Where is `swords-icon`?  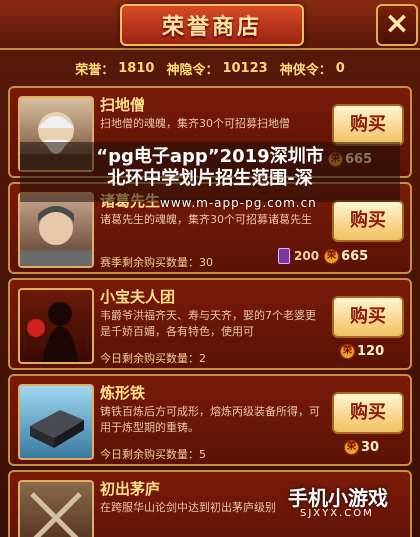
swords-icon is located at coordinates (56, 514).